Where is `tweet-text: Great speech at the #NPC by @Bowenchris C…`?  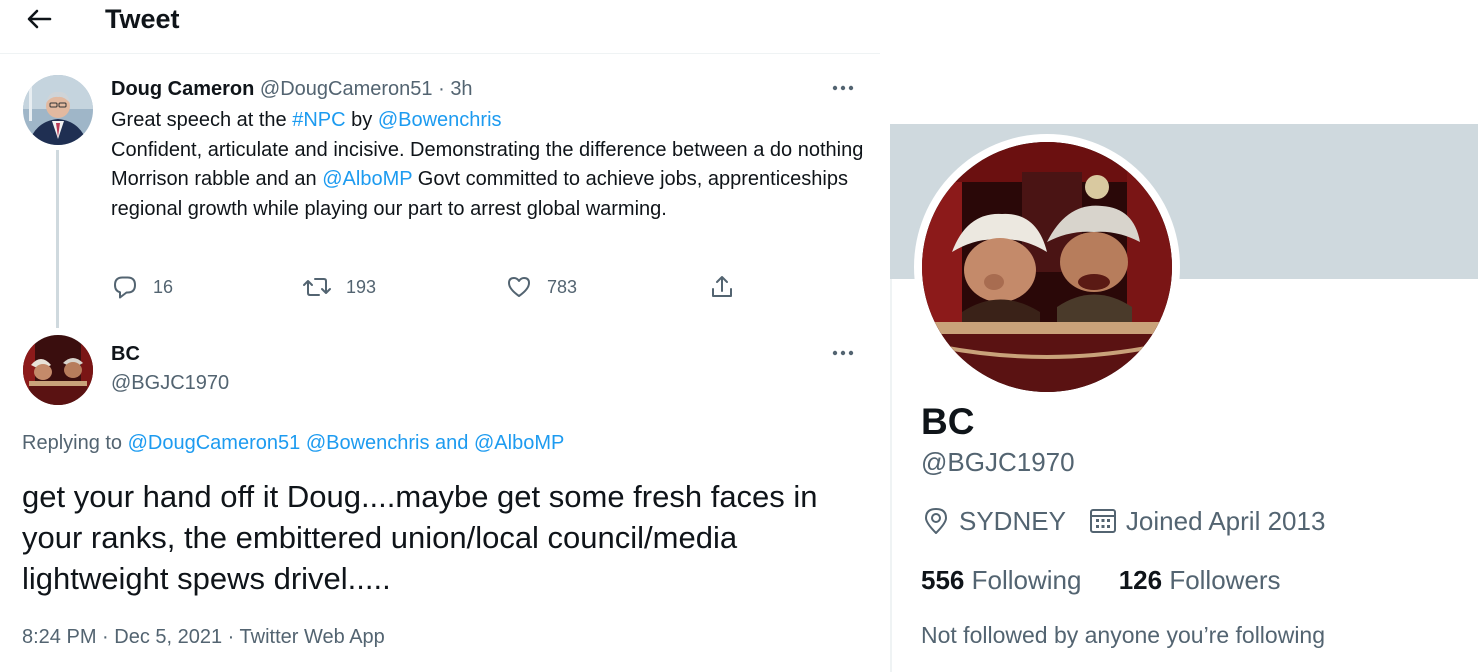
tweet-text: Great speech at the #NPC by @Bowenchris C… is located at coordinates (491, 165).